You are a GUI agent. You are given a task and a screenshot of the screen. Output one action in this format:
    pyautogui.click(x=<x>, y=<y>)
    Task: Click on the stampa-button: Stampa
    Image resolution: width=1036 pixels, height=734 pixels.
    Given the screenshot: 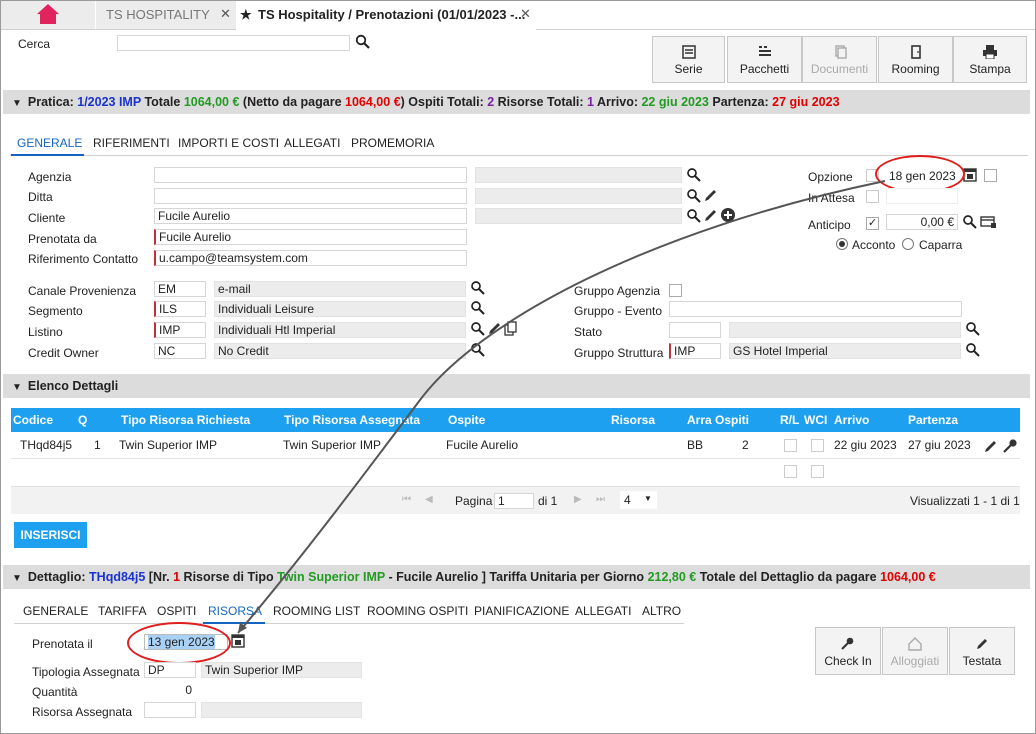 What is the action you would take?
    pyautogui.click(x=990, y=59)
    